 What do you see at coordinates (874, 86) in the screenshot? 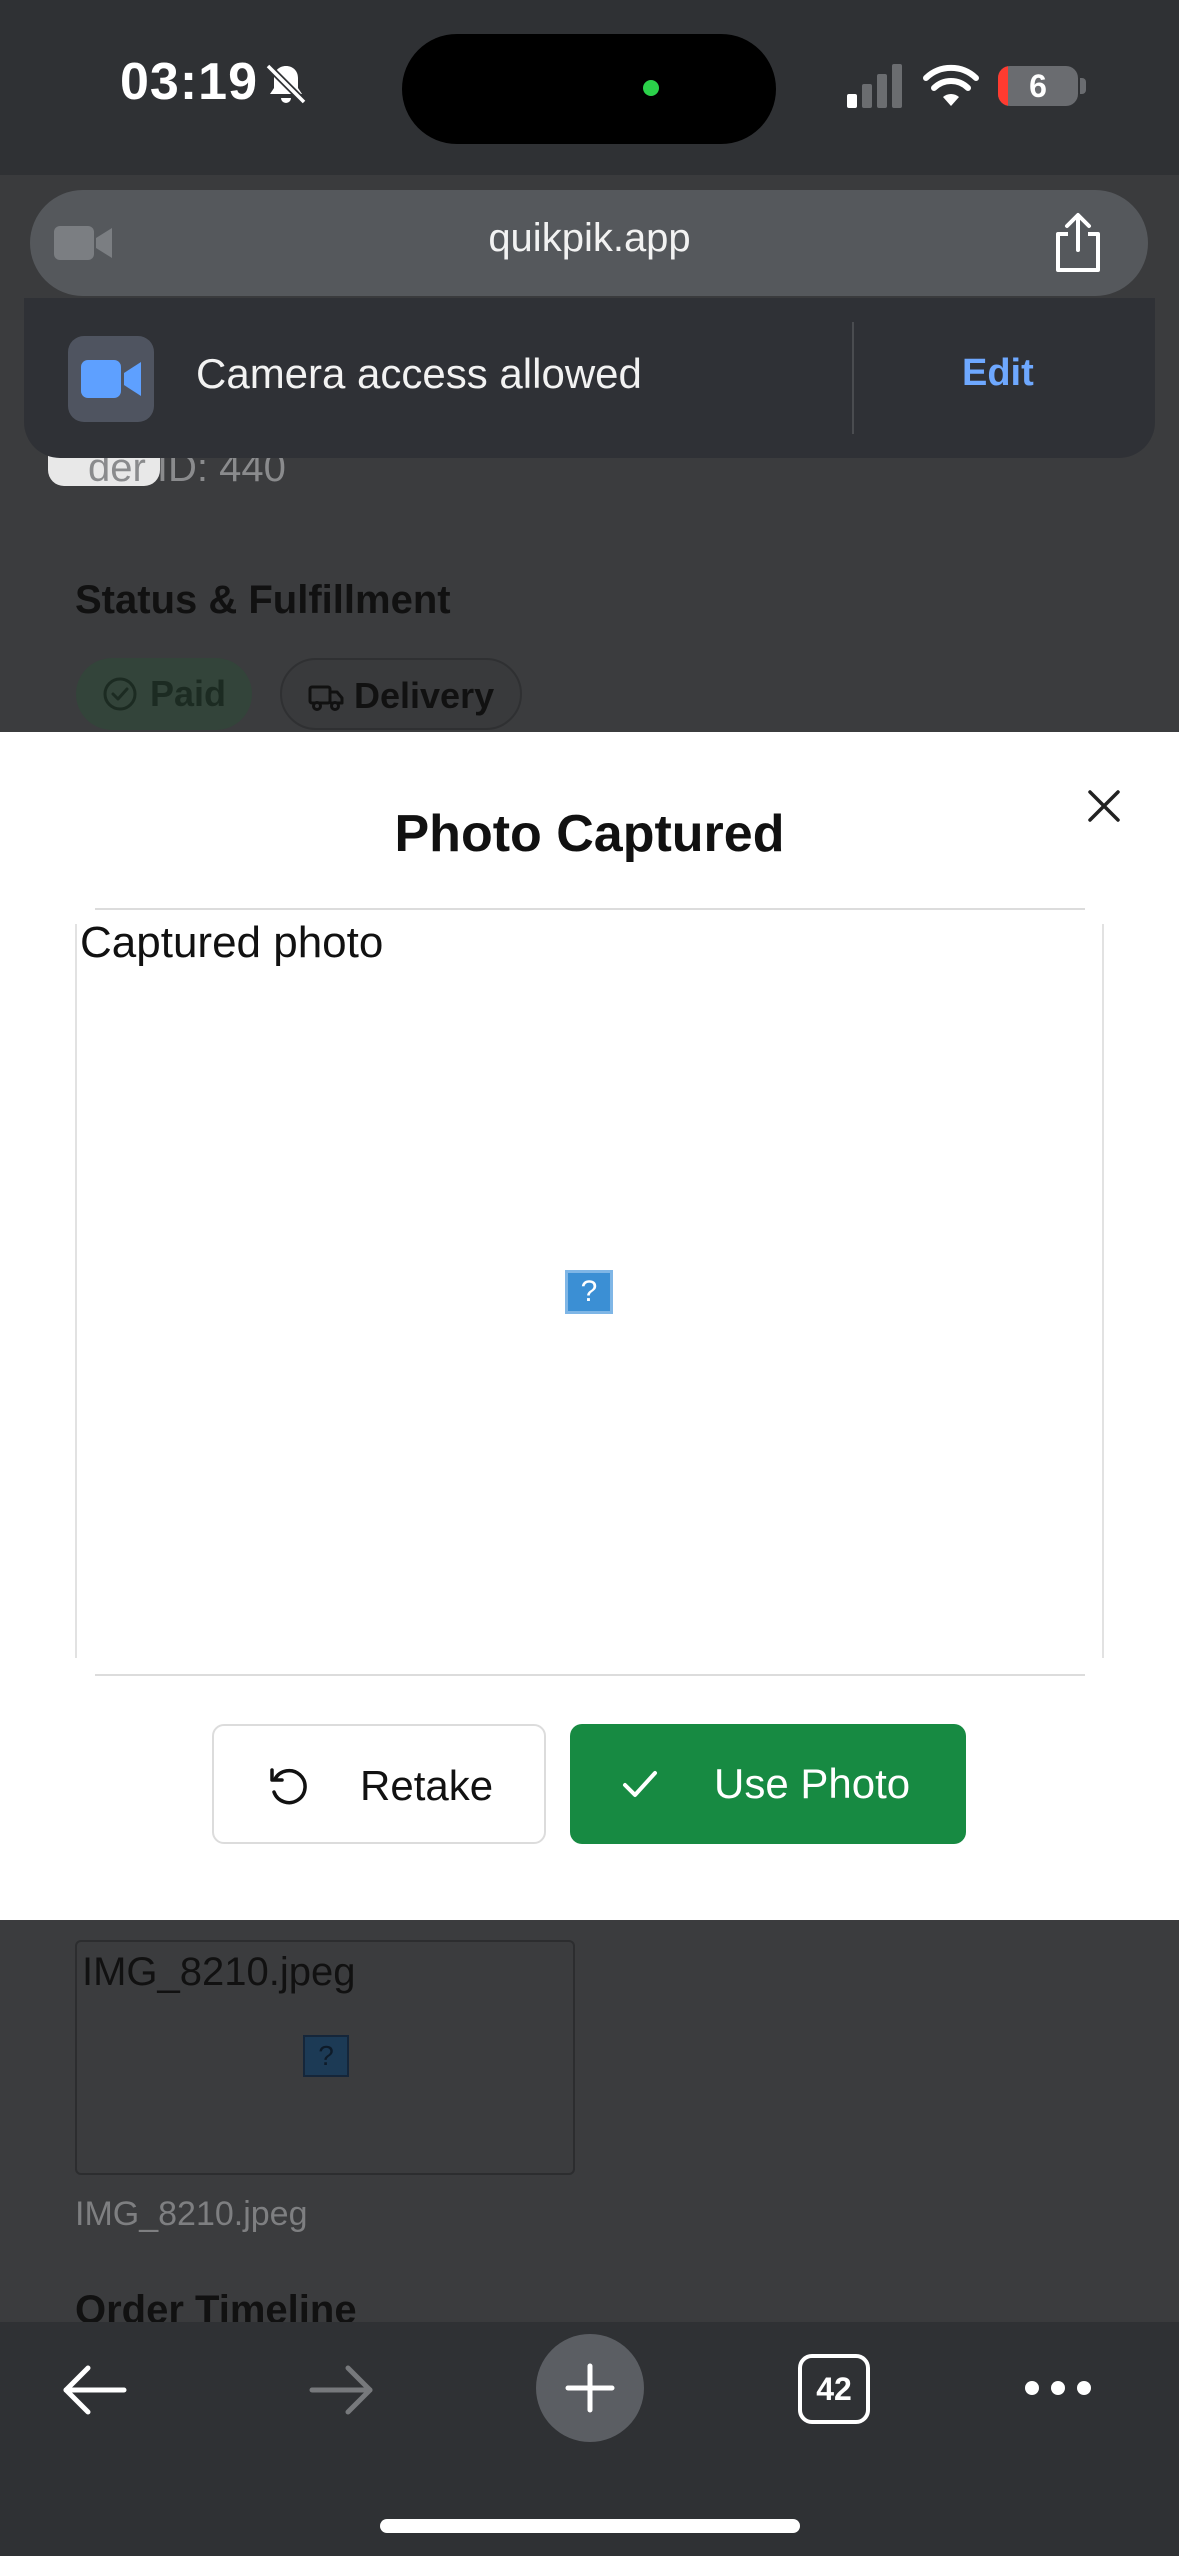
I see `signal-icon` at bounding box center [874, 86].